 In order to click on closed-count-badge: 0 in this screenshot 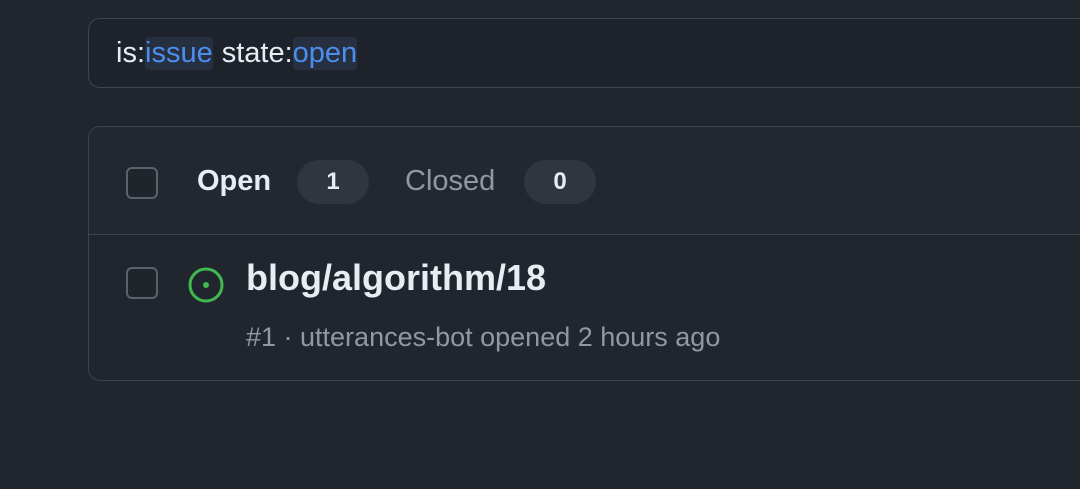, I will do `click(560, 182)`.